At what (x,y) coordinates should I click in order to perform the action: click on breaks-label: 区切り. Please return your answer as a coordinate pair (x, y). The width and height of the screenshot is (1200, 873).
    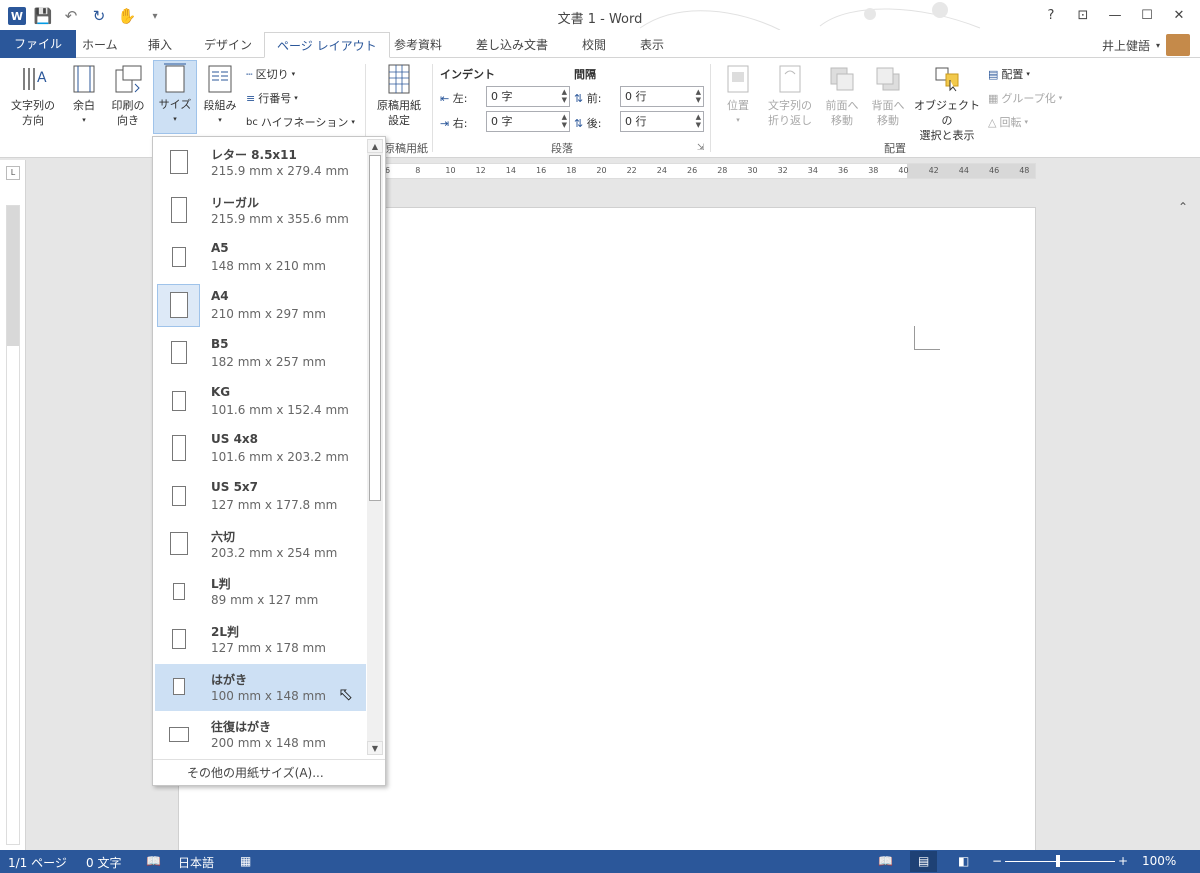
    Looking at the image, I should click on (272, 74).